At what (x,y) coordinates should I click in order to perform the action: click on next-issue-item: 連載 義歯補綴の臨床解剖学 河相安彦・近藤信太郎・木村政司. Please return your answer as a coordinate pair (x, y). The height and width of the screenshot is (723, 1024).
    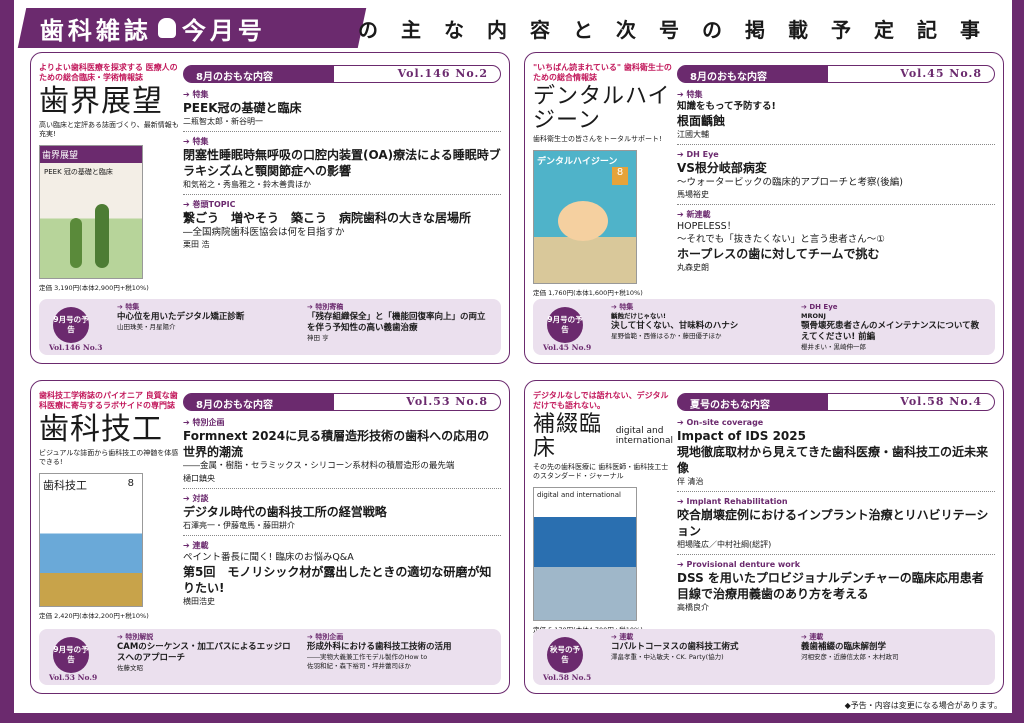
    Looking at the image, I should click on (891, 647).